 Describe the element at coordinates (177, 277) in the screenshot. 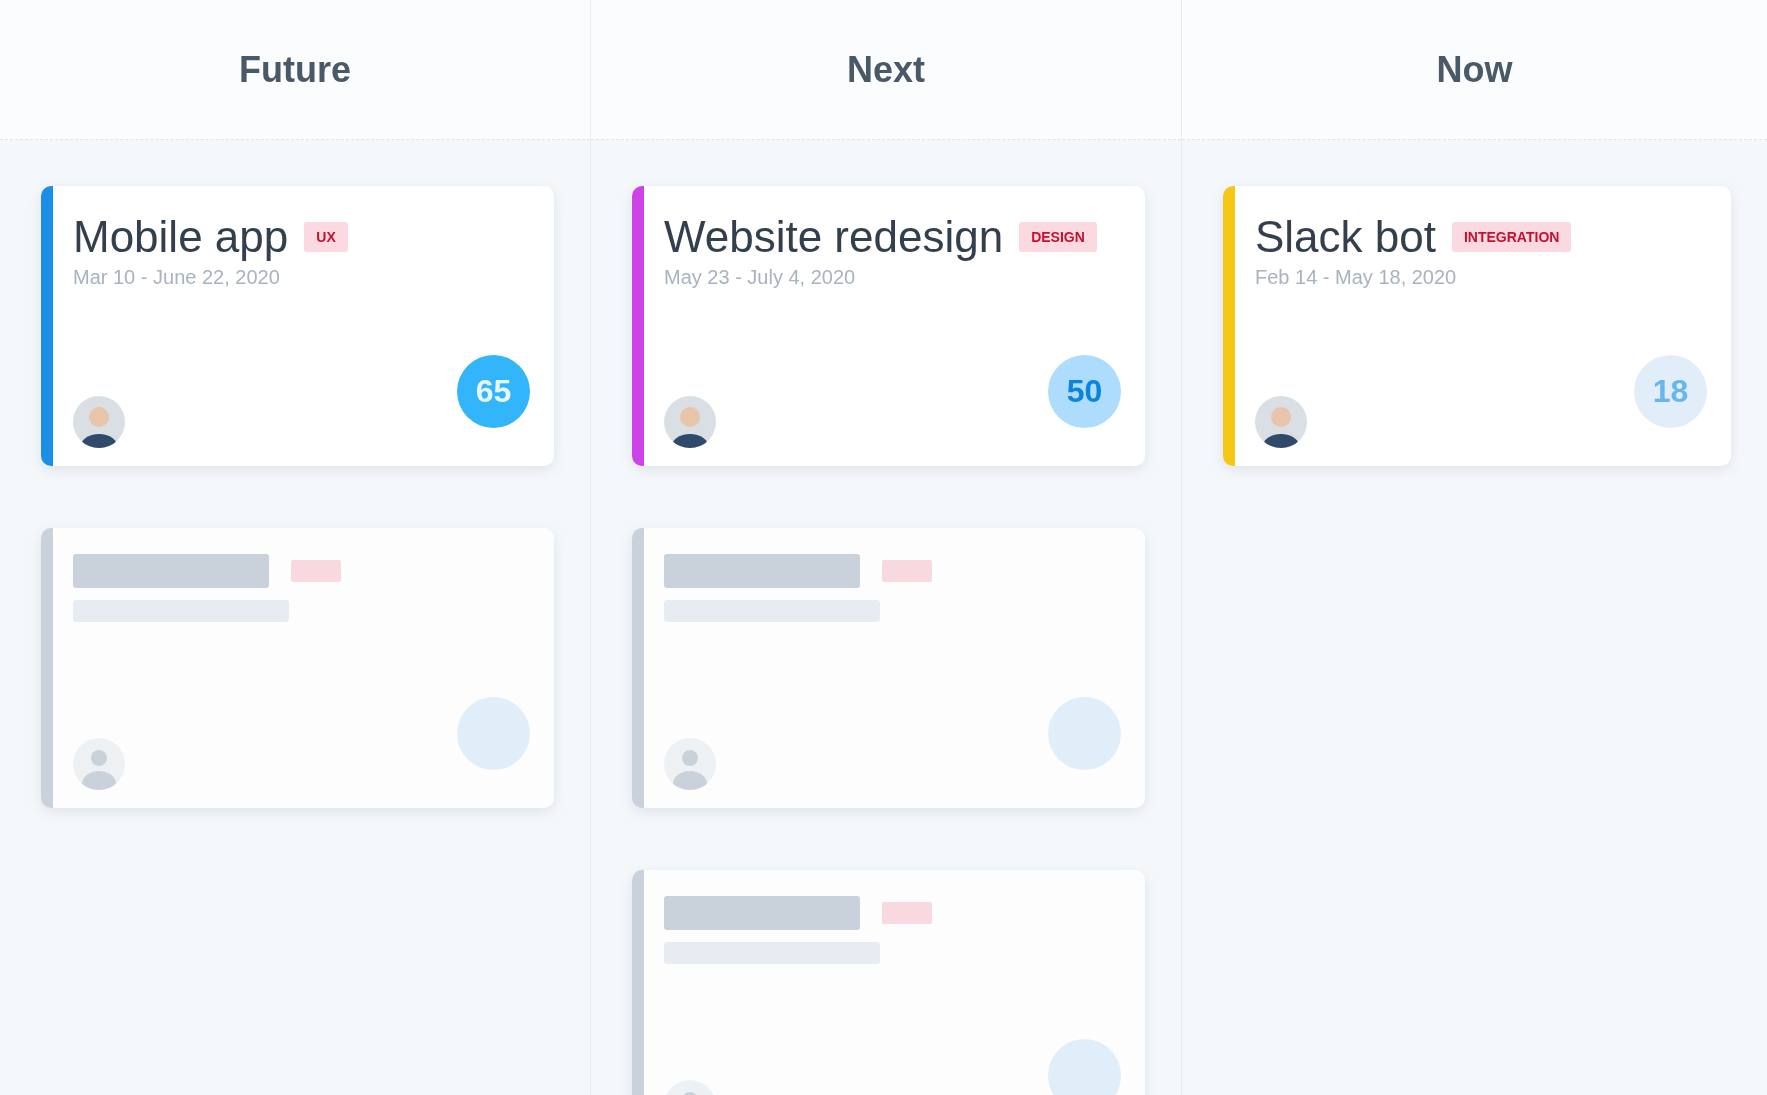

I see `date-range: Mar 10 - June 22, 2020` at that location.